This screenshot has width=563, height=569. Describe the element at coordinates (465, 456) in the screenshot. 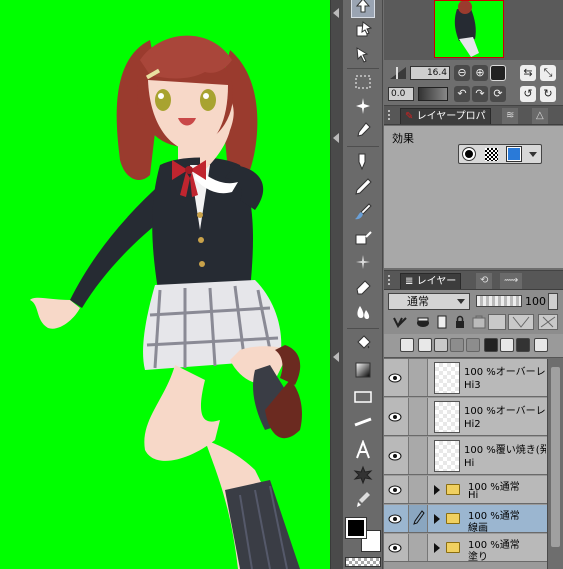

I see `layer-row: 100 %覆い焼き(発 Hi` at that location.